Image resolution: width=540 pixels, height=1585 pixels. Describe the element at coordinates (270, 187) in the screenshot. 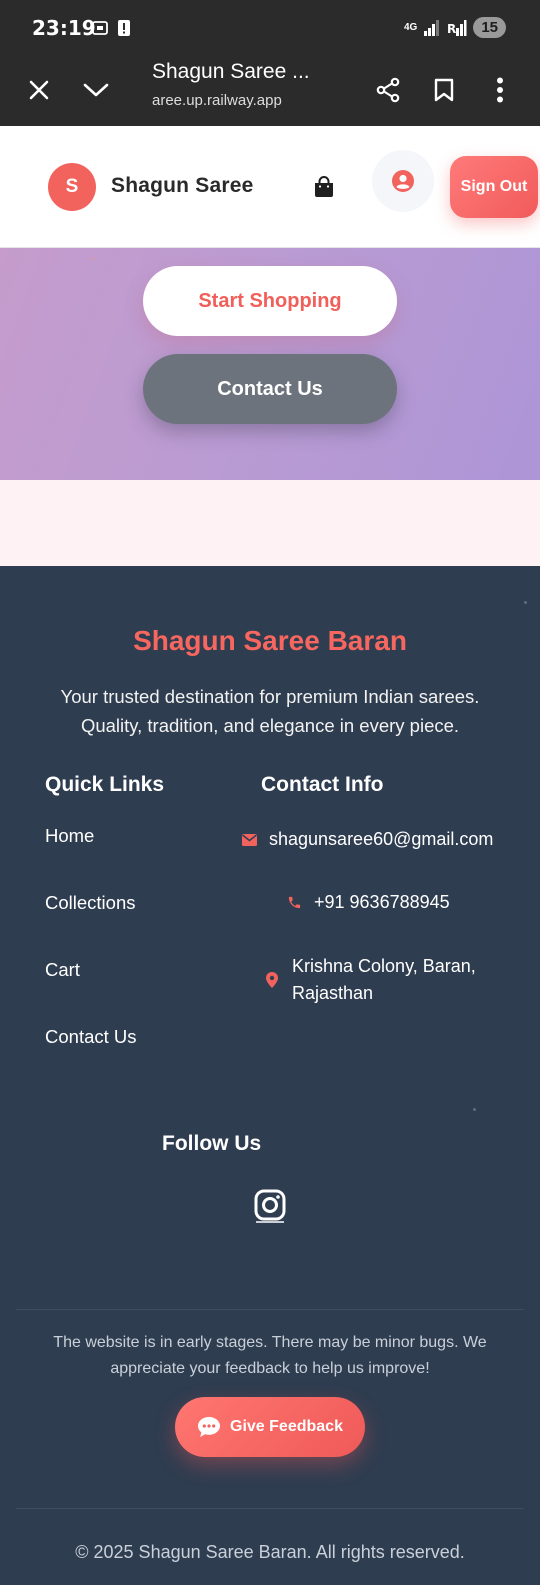

I see `site-header: S Shagun Saree Sign Out` at that location.